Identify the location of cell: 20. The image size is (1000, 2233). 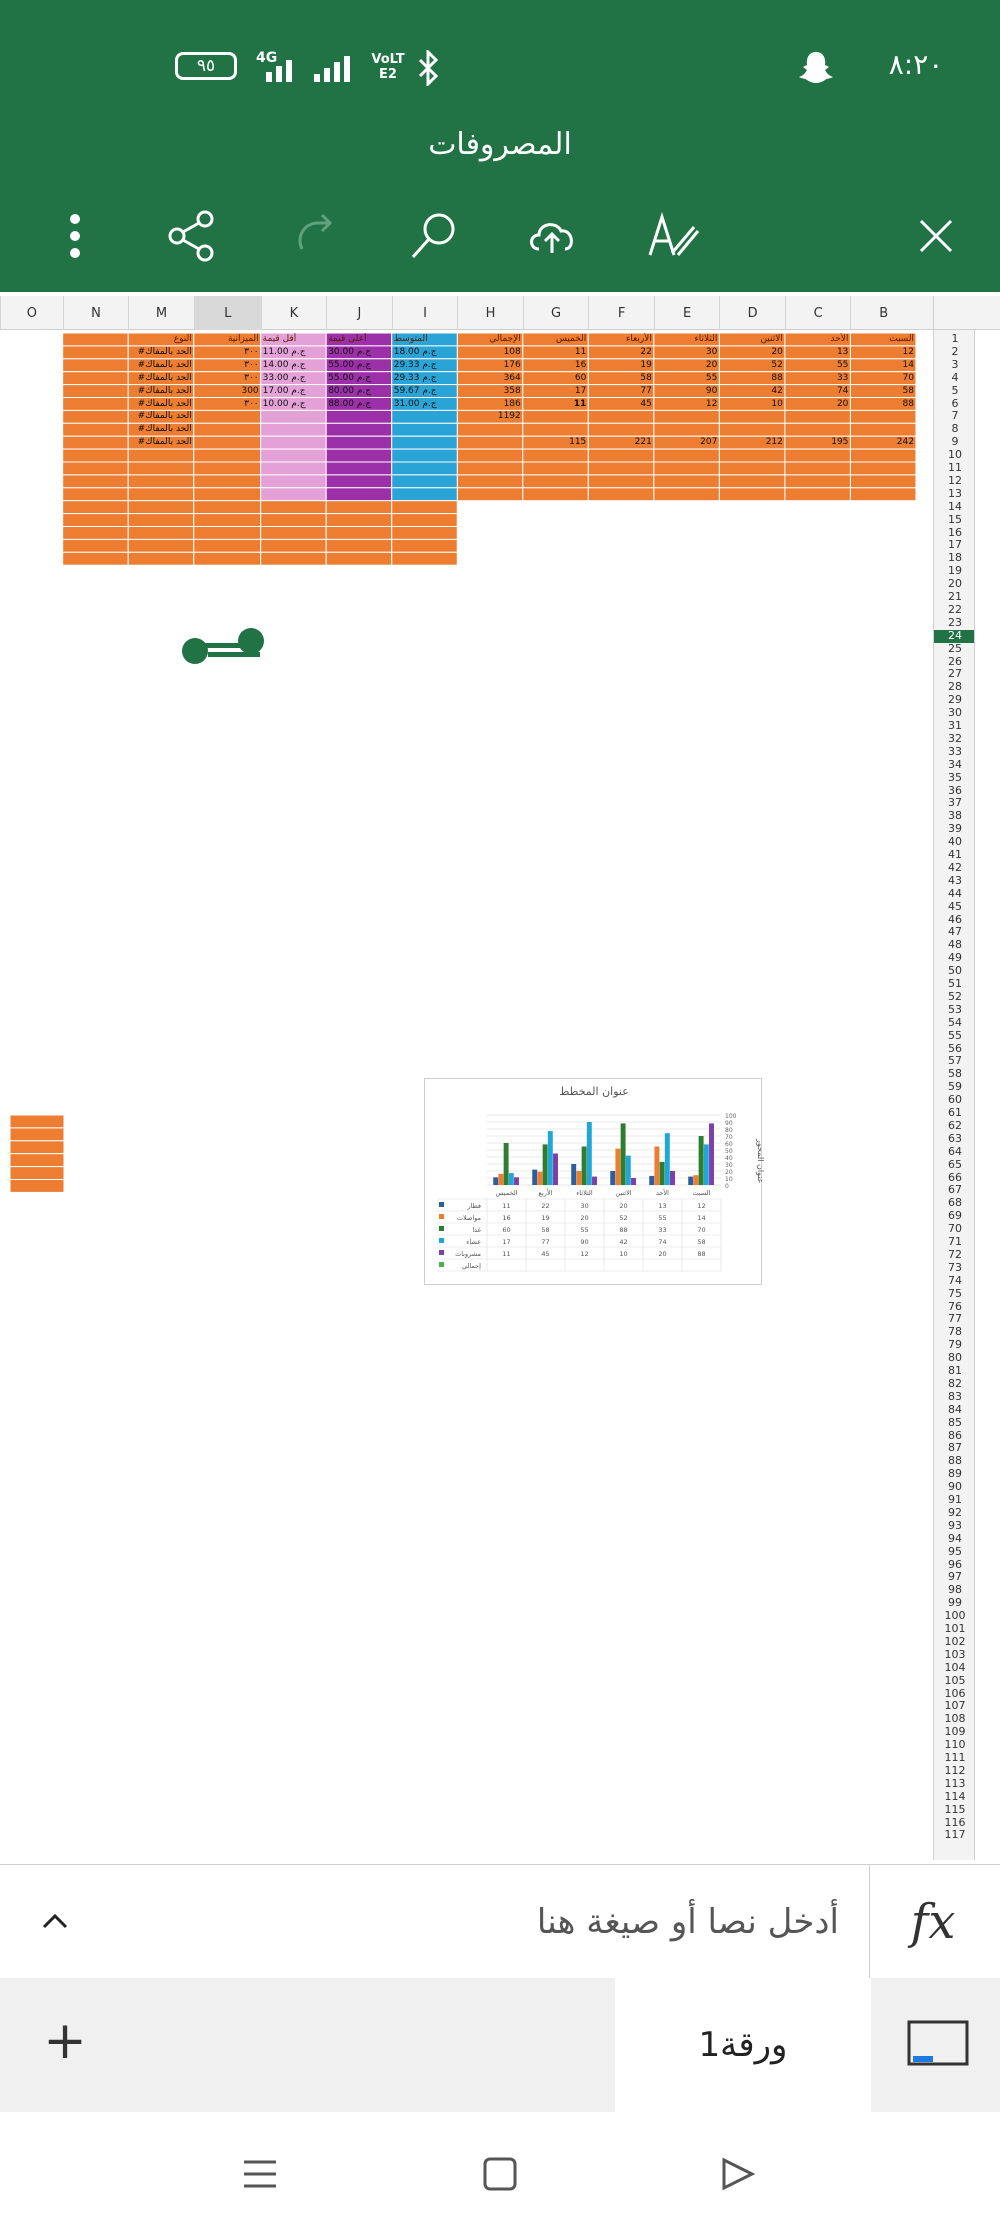
(752, 352).